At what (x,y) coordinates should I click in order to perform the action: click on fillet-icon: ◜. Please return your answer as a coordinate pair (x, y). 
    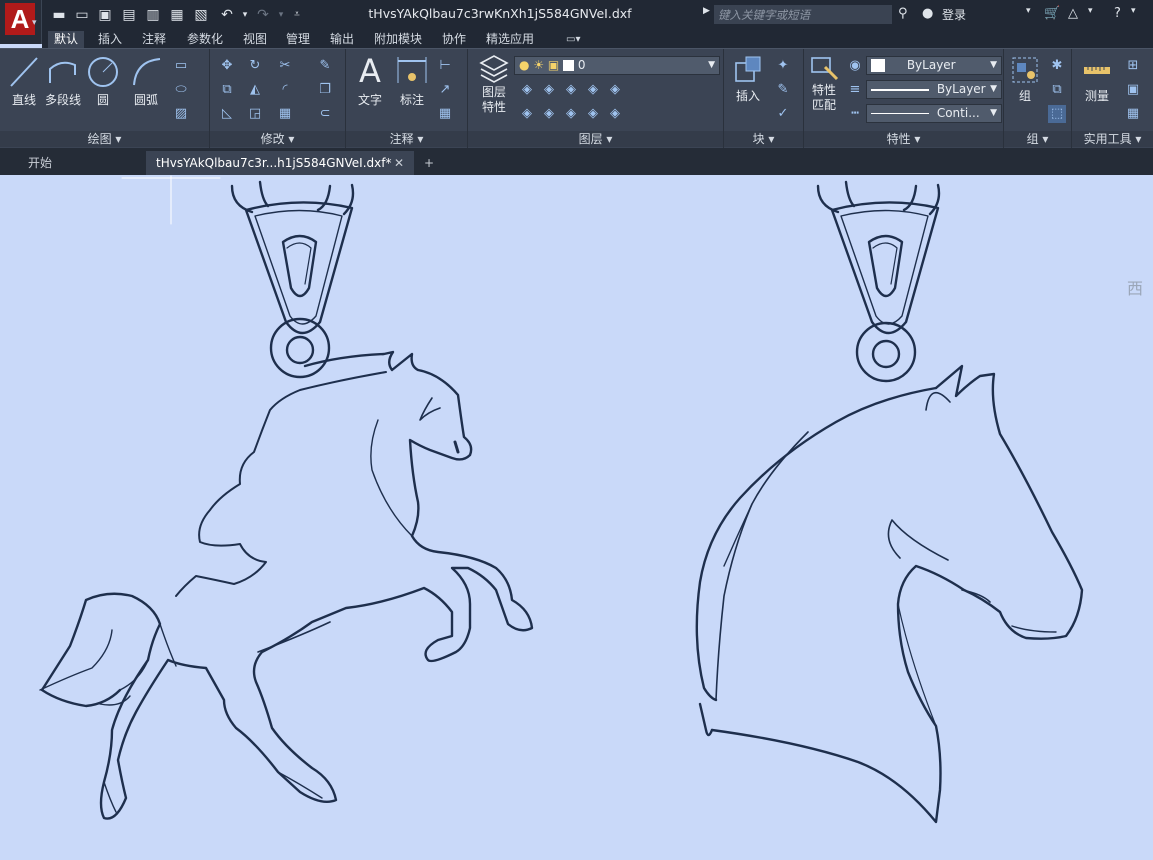
    Looking at the image, I should click on (285, 90).